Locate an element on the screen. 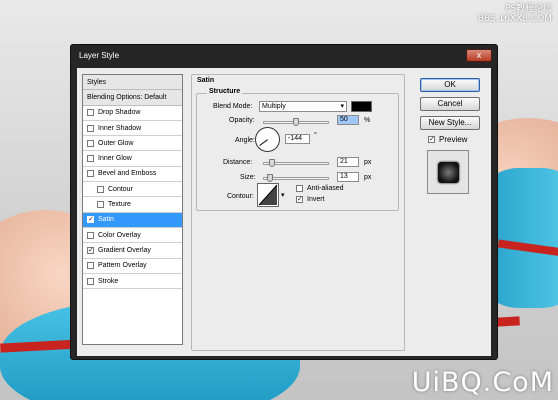 Image resolution: width=558 pixels, height=400 pixels. styles-item-label: Gradient Overlay is located at coordinates (124, 250).